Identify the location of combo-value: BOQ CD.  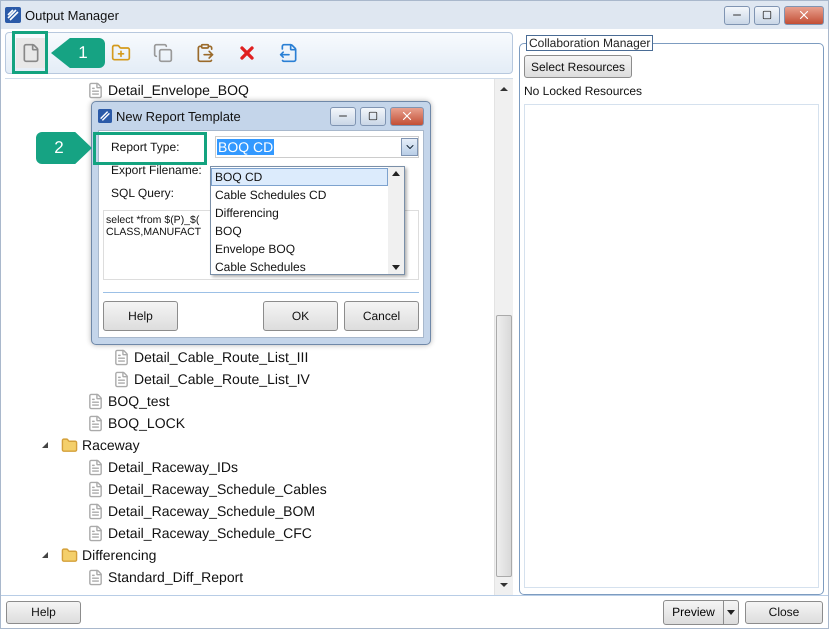
(245, 146).